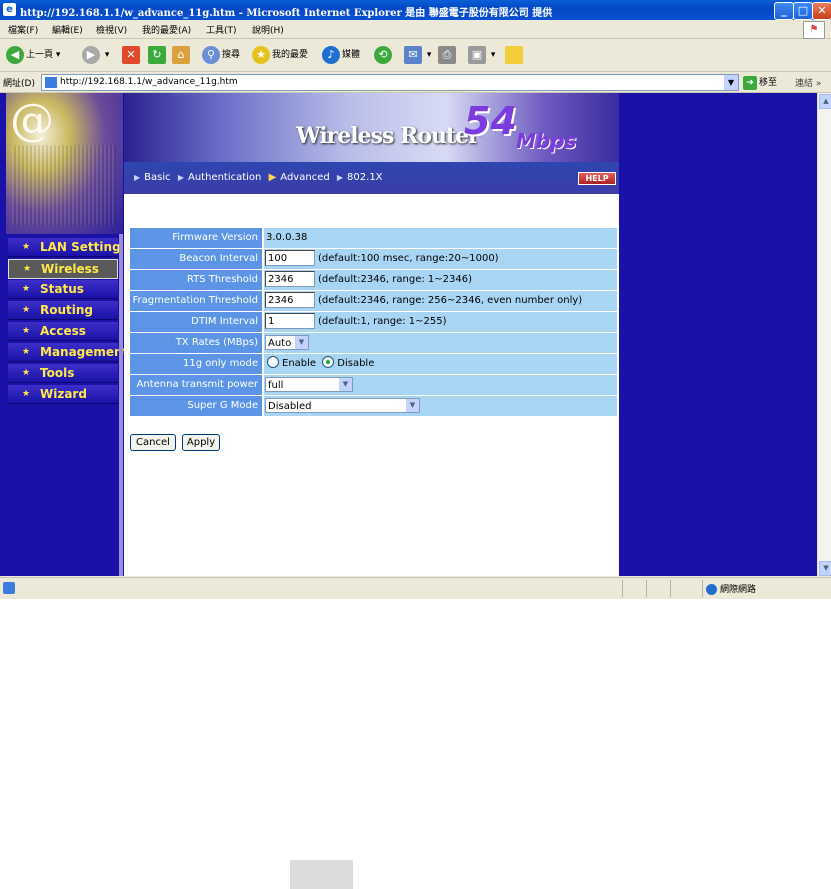 Image resolution: width=831 pixels, height=889 pixels. Describe the element at coordinates (597, 178) in the screenshot. I see `help-button: HELP` at that location.